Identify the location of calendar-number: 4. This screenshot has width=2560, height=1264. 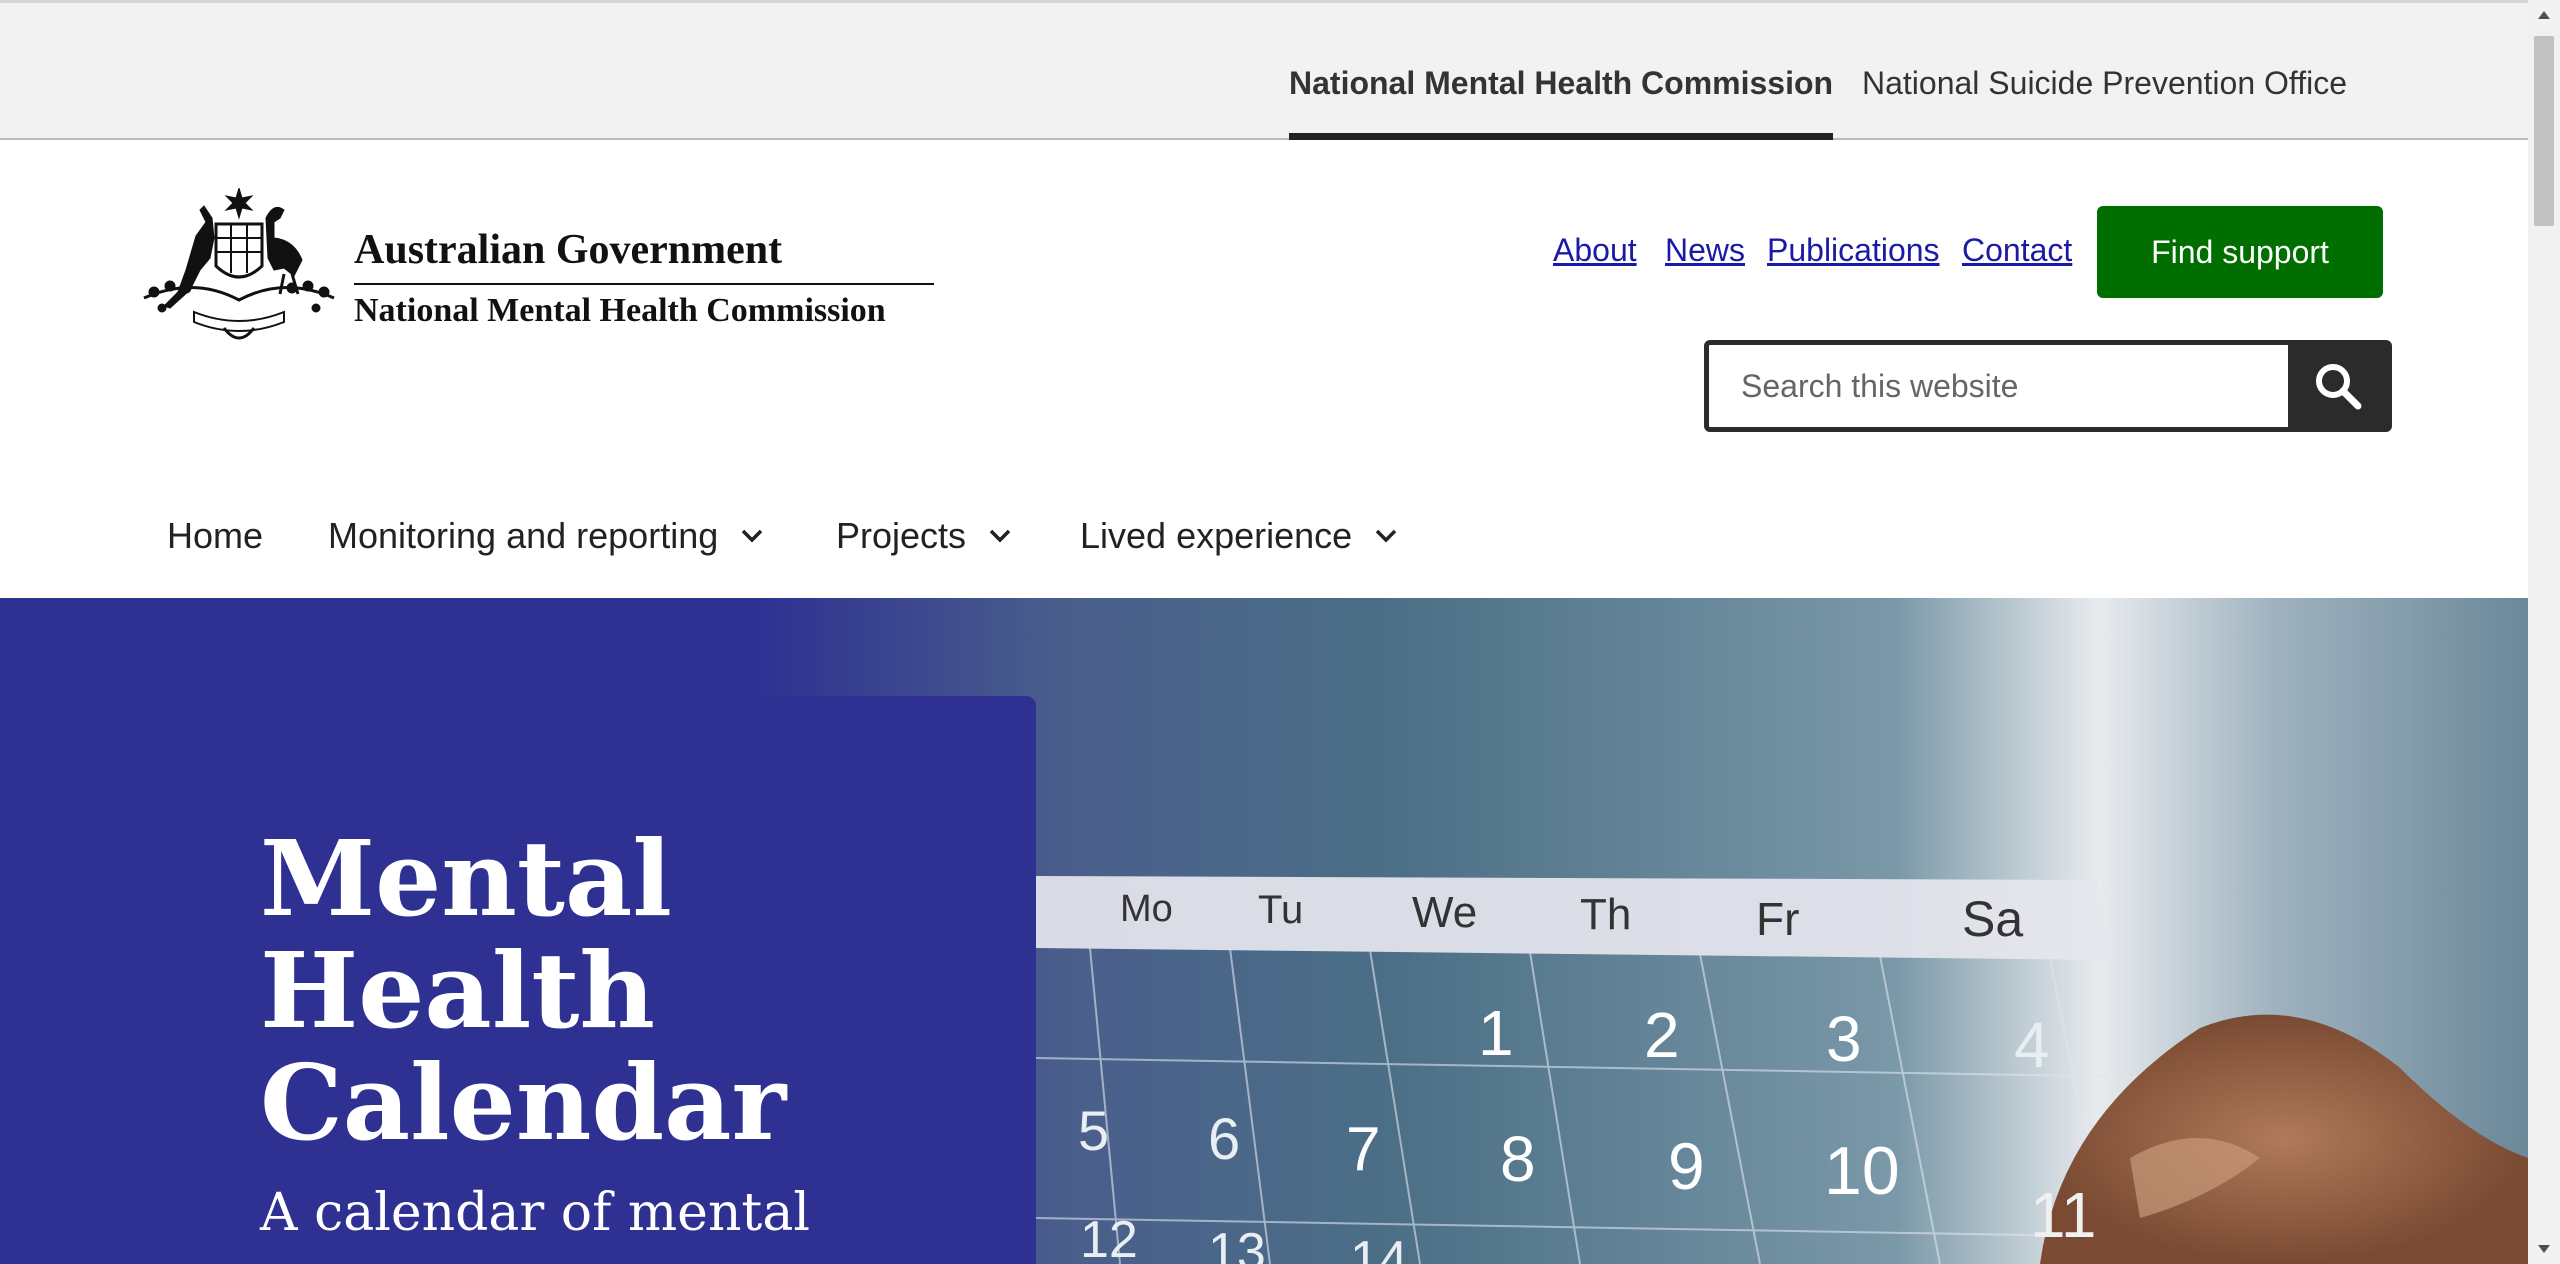
(2032, 1045).